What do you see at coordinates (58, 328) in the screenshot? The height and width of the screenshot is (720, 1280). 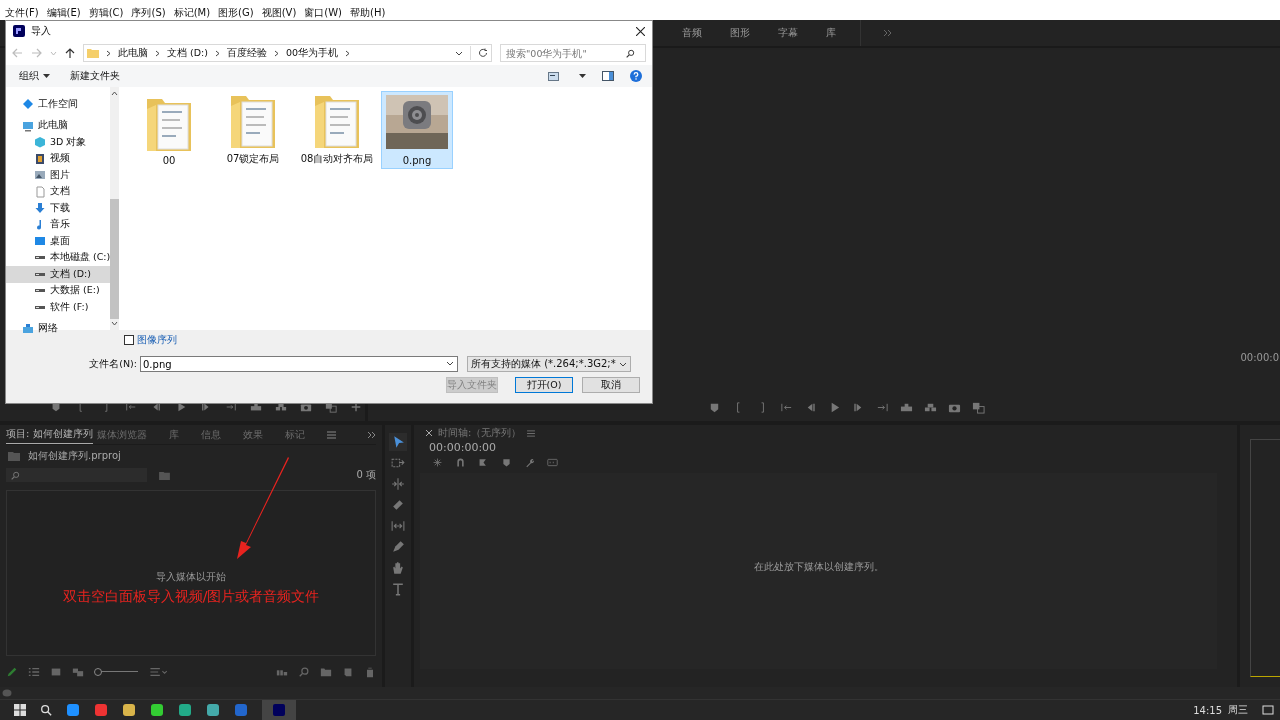 I see `nav-item: 网络` at bounding box center [58, 328].